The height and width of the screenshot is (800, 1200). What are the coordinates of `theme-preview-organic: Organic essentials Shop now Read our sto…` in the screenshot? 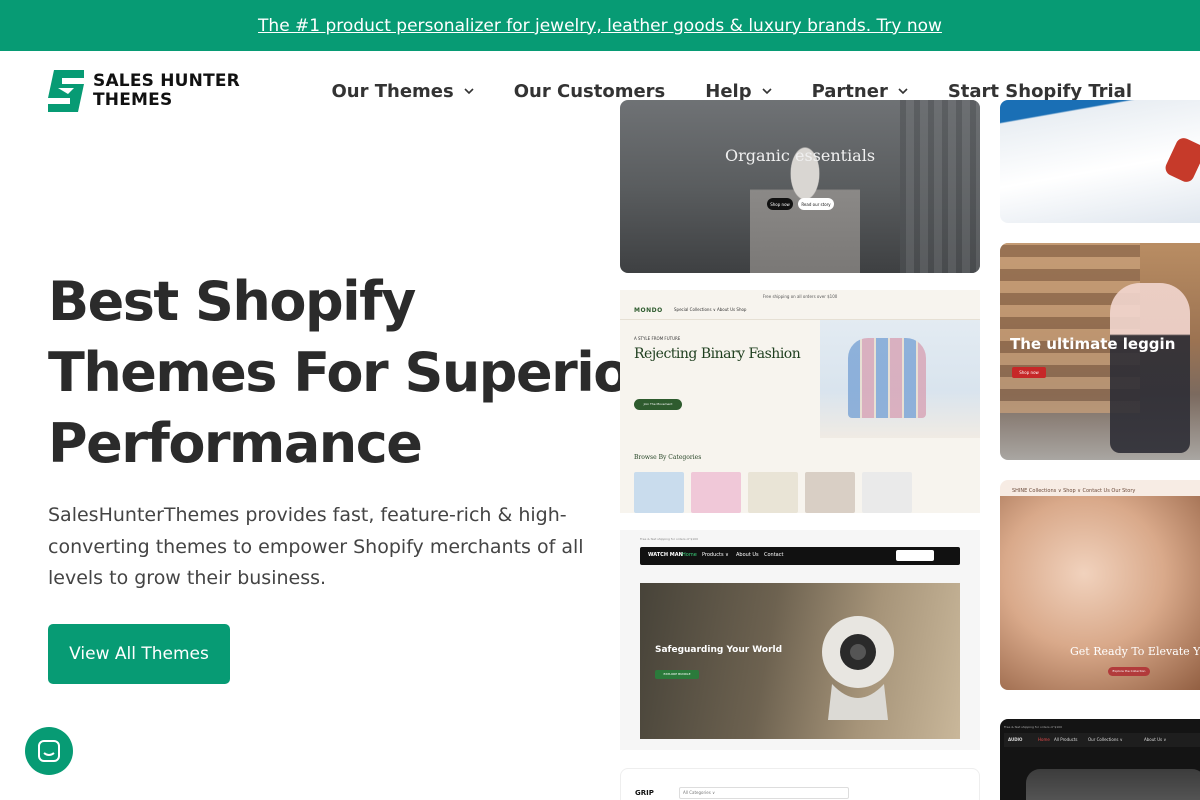 It's located at (800, 186).